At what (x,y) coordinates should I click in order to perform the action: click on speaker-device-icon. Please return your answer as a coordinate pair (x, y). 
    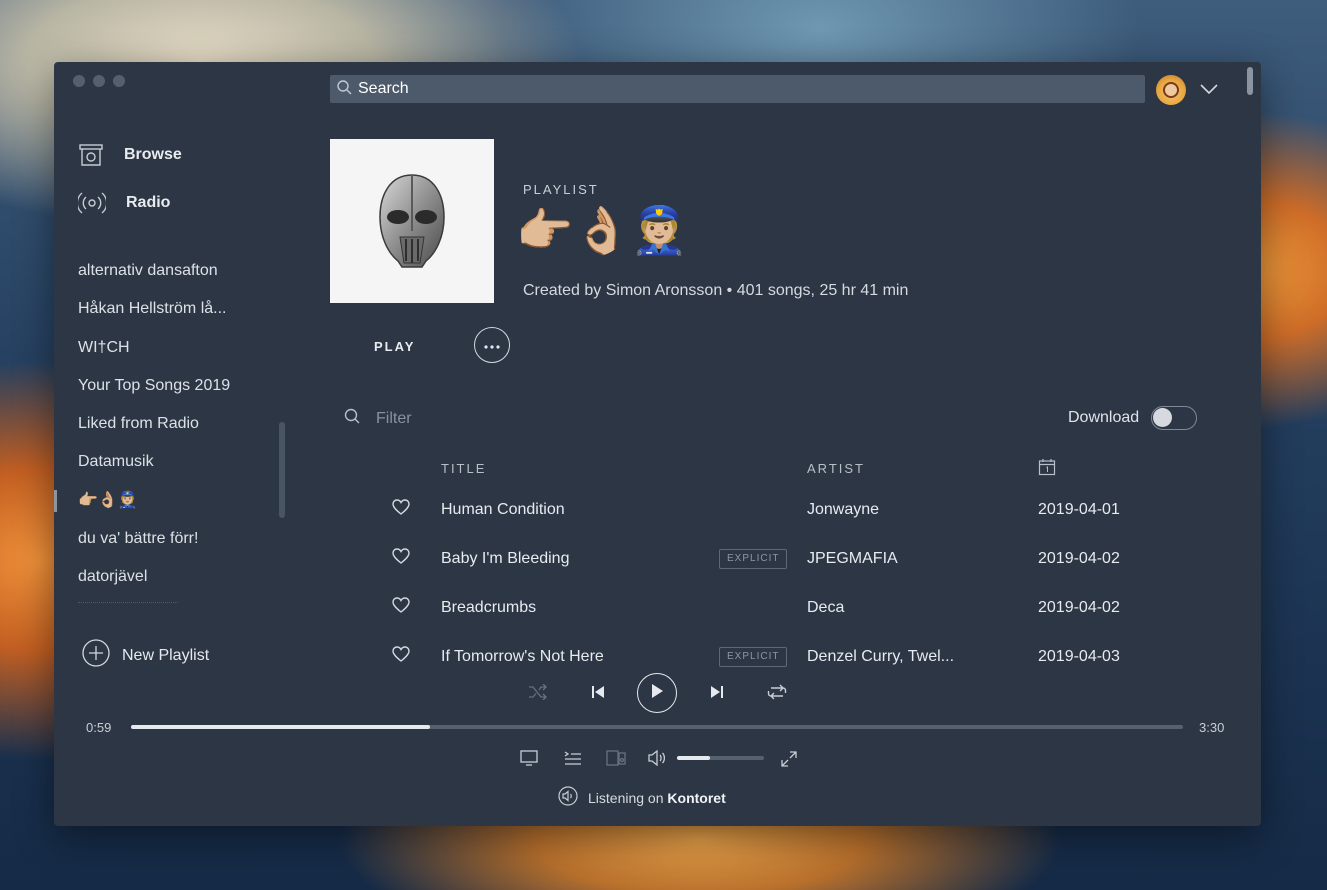
    Looking at the image, I should click on (616, 760).